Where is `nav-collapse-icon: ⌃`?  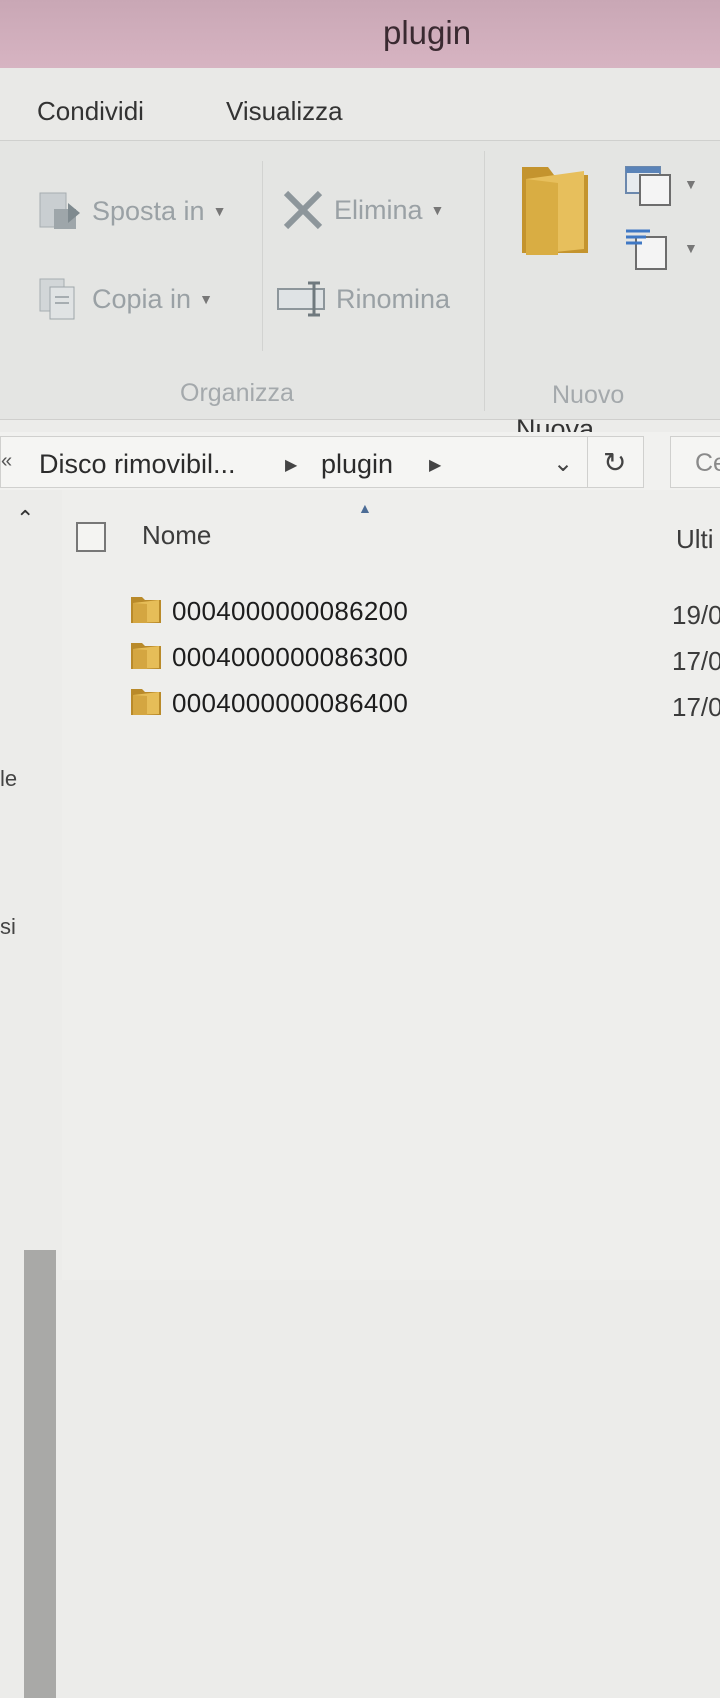
nav-collapse-icon: ⌃ is located at coordinates (25, 519).